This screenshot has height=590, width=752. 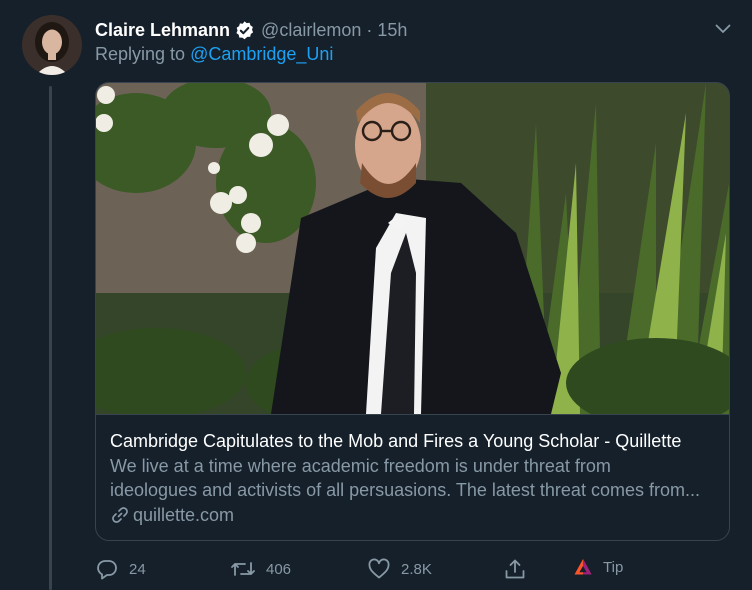 I want to click on display-name: Claire Lehmann, so click(x=162, y=30).